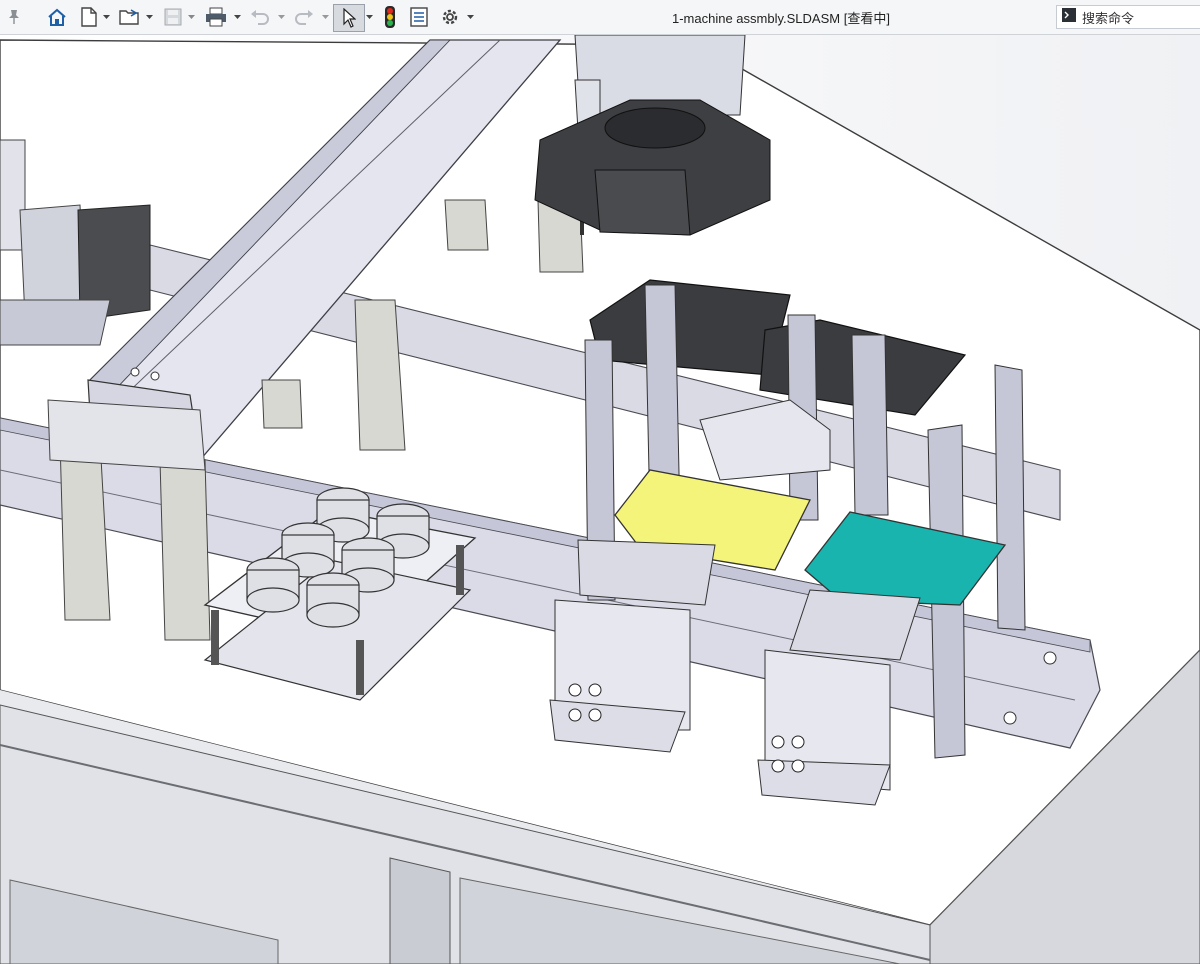 The image size is (1200, 964). Describe the element at coordinates (646, 572) in the screenshot. I see `lift-frame-left` at that location.